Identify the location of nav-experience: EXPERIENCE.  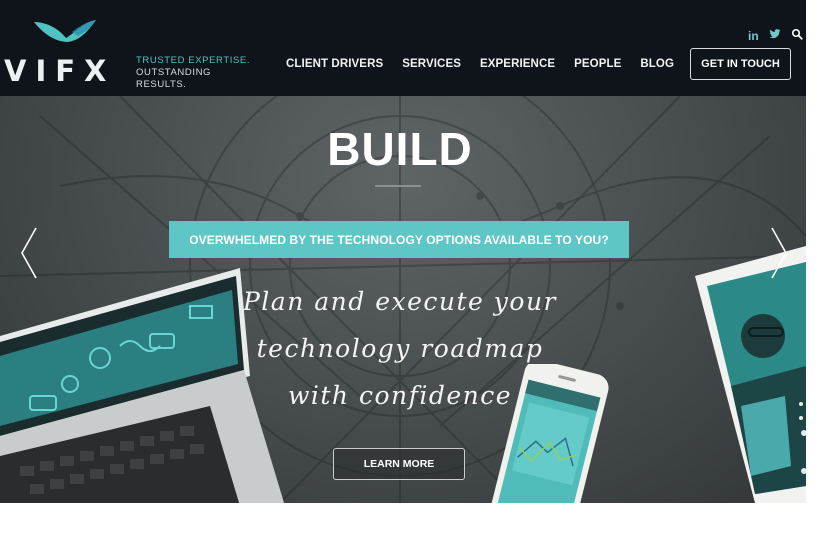
(517, 64).